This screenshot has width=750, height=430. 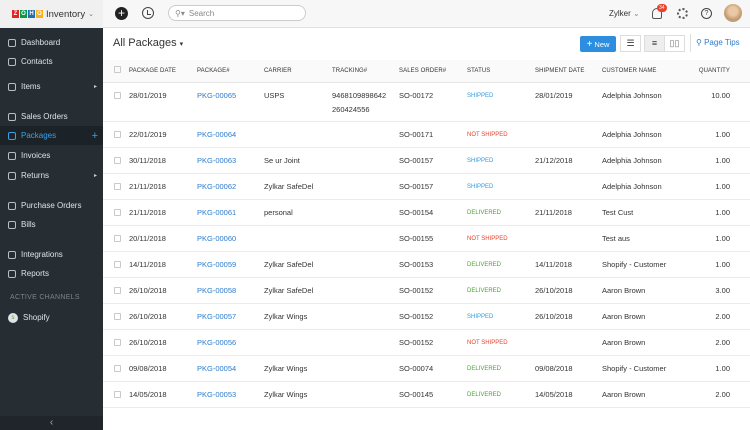 I want to click on package-number-link: PKG-00062, so click(x=230, y=186).